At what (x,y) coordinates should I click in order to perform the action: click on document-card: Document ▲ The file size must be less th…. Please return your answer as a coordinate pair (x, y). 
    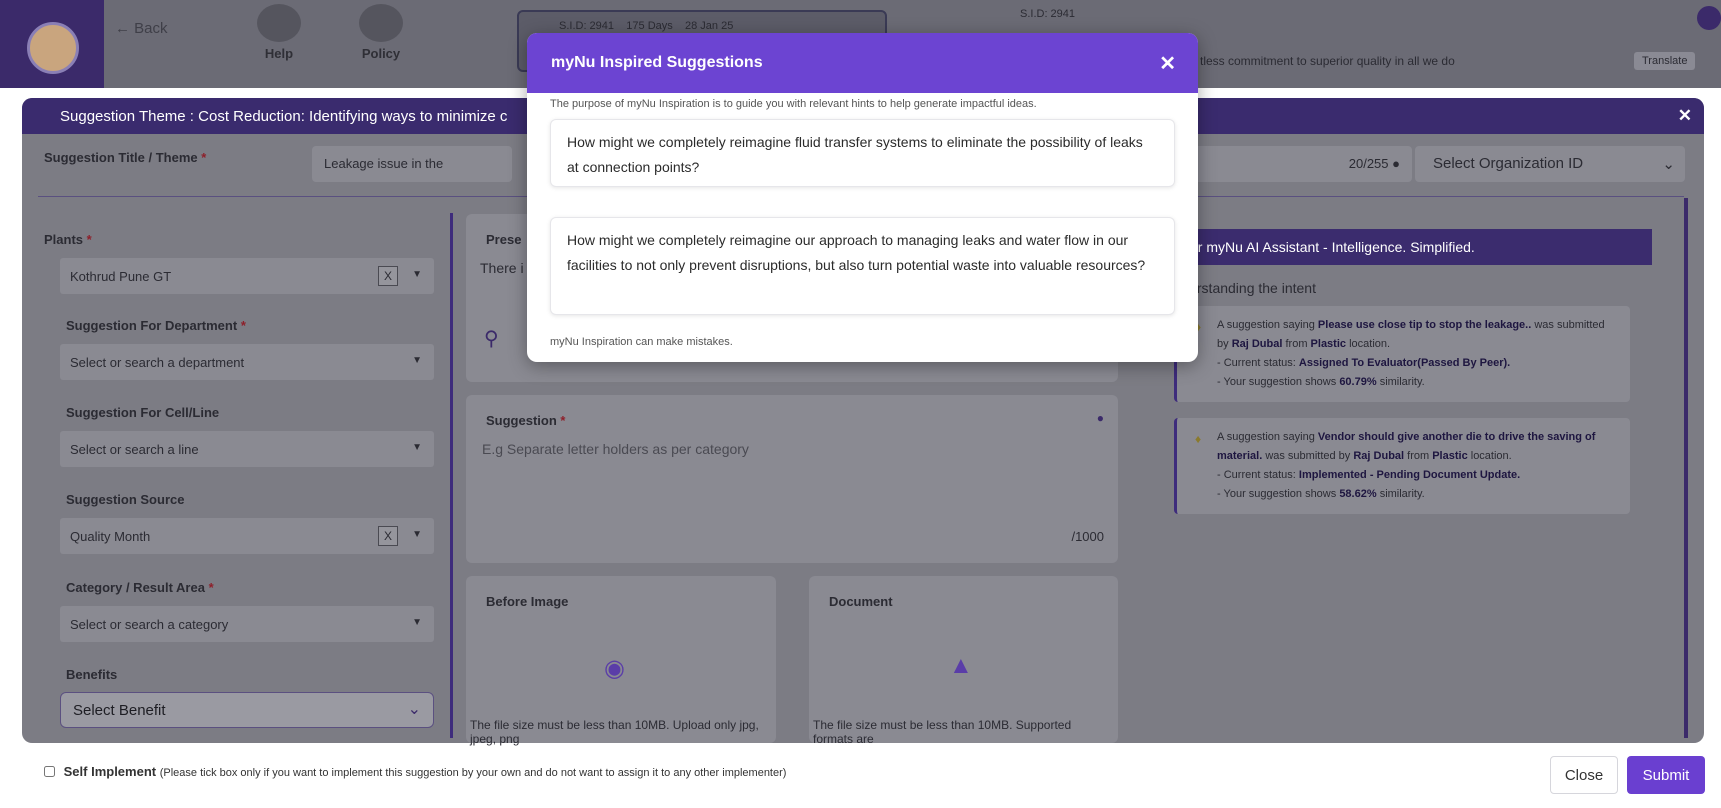
    Looking at the image, I should click on (963, 661).